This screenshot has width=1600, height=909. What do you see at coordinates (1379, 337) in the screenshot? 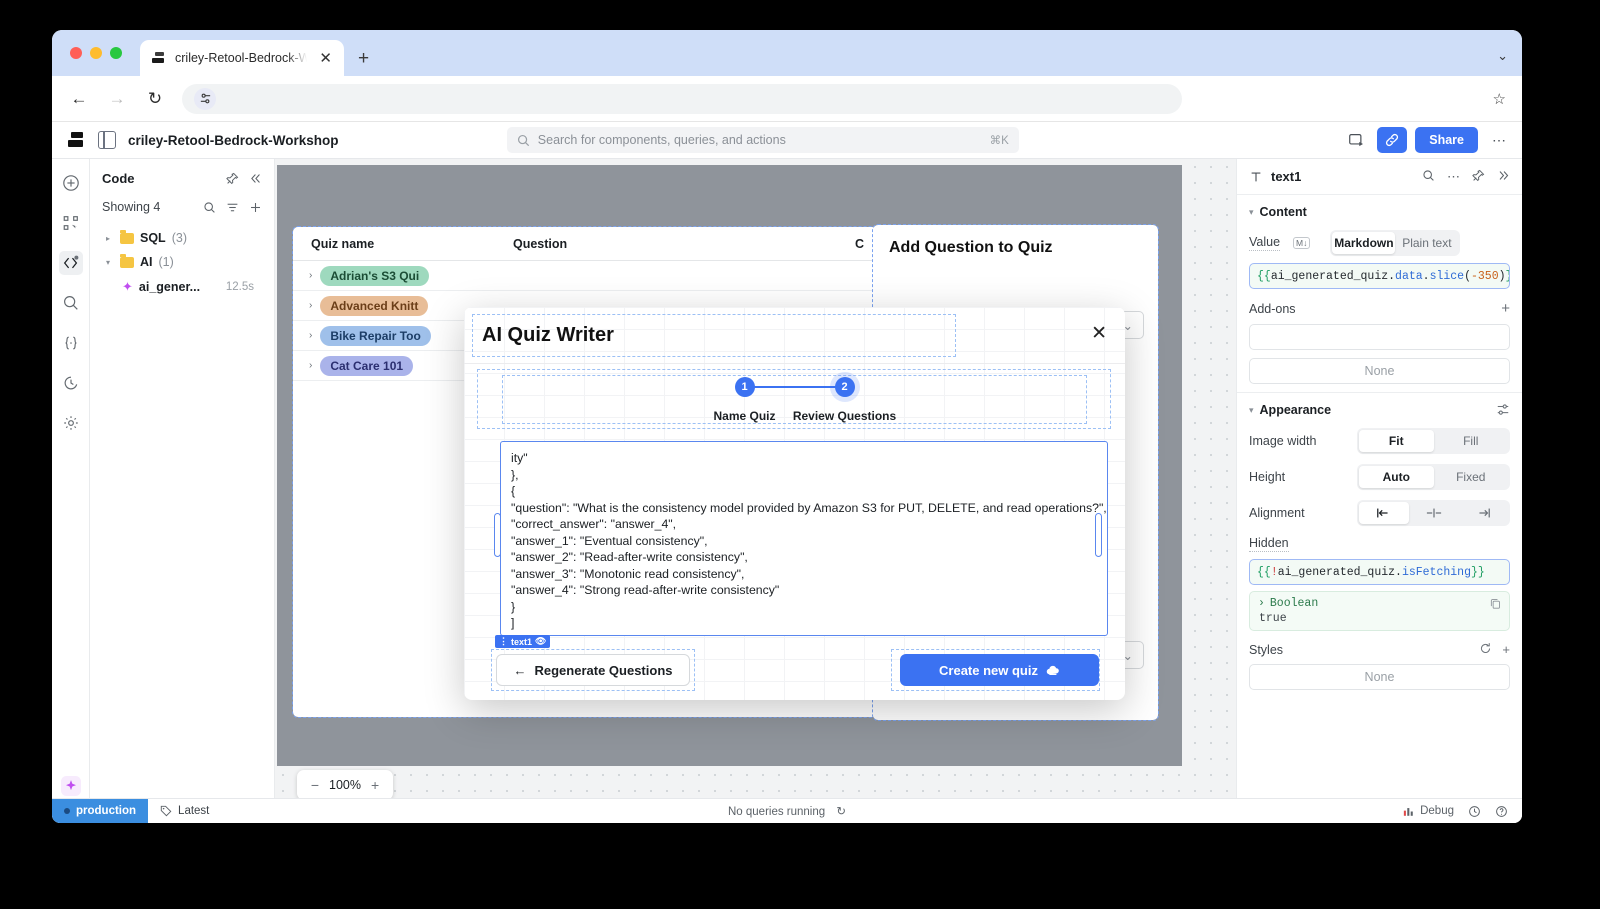
I see `addons-value` at bounding box center [1379, 337].